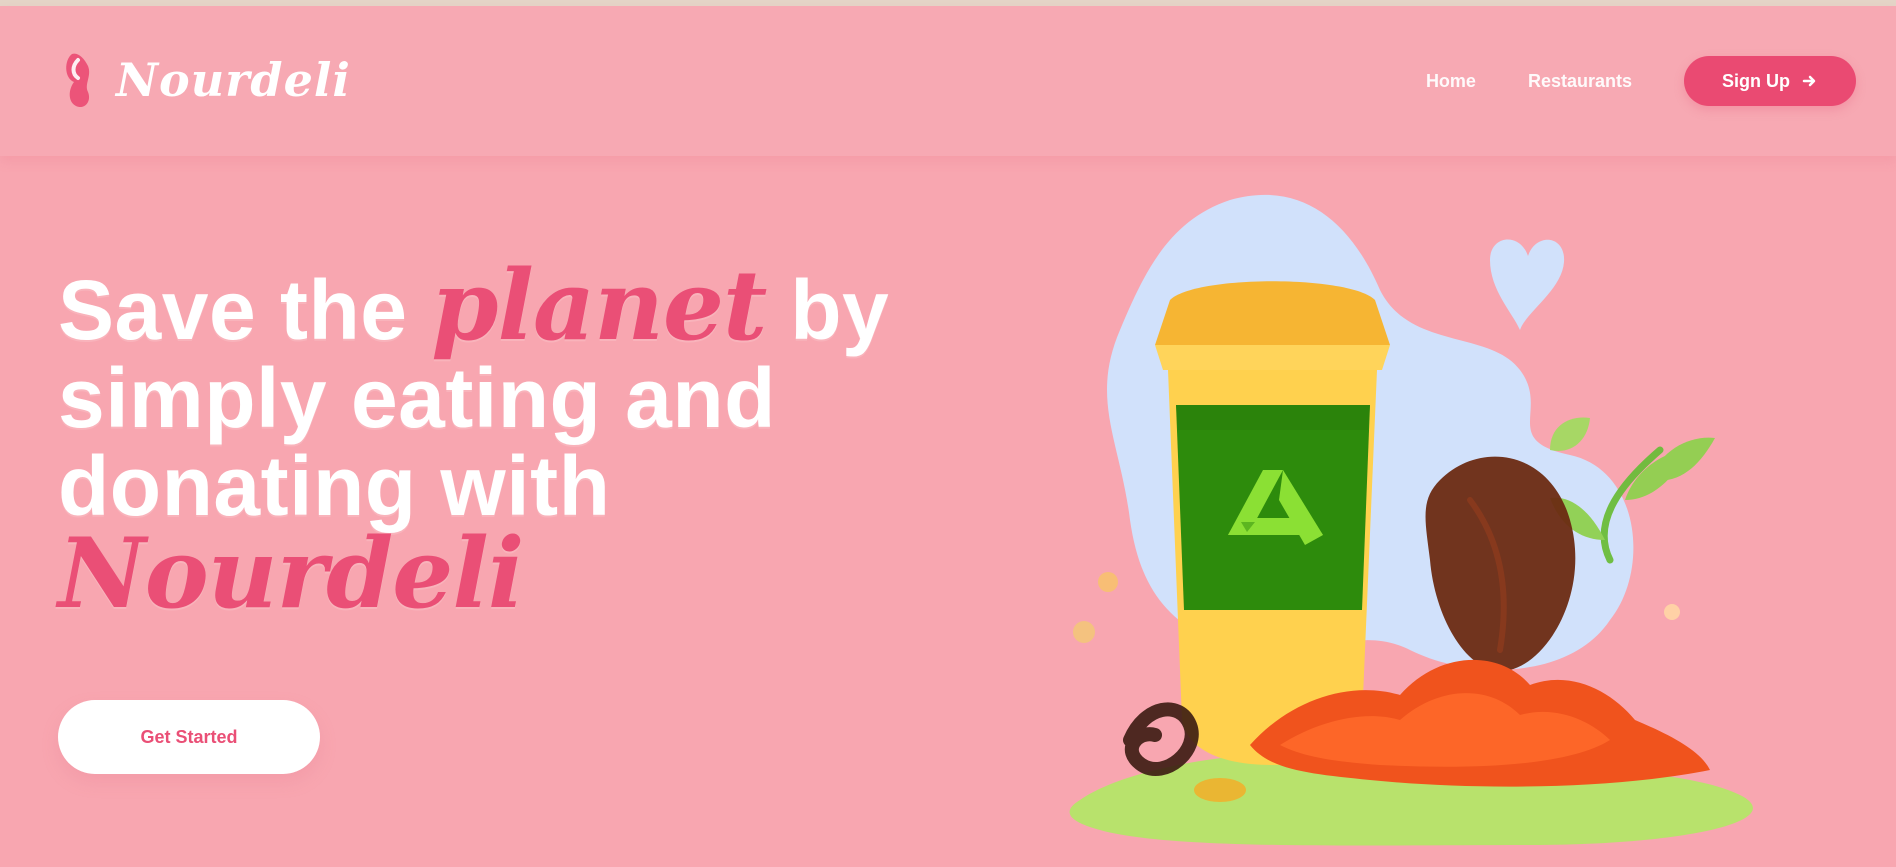 The width and height of the screenshot is (1896, 867). Describe the element at coordinates (291, 573) in the screenshot. I see `headline-brand: Nourdeli` at that location.